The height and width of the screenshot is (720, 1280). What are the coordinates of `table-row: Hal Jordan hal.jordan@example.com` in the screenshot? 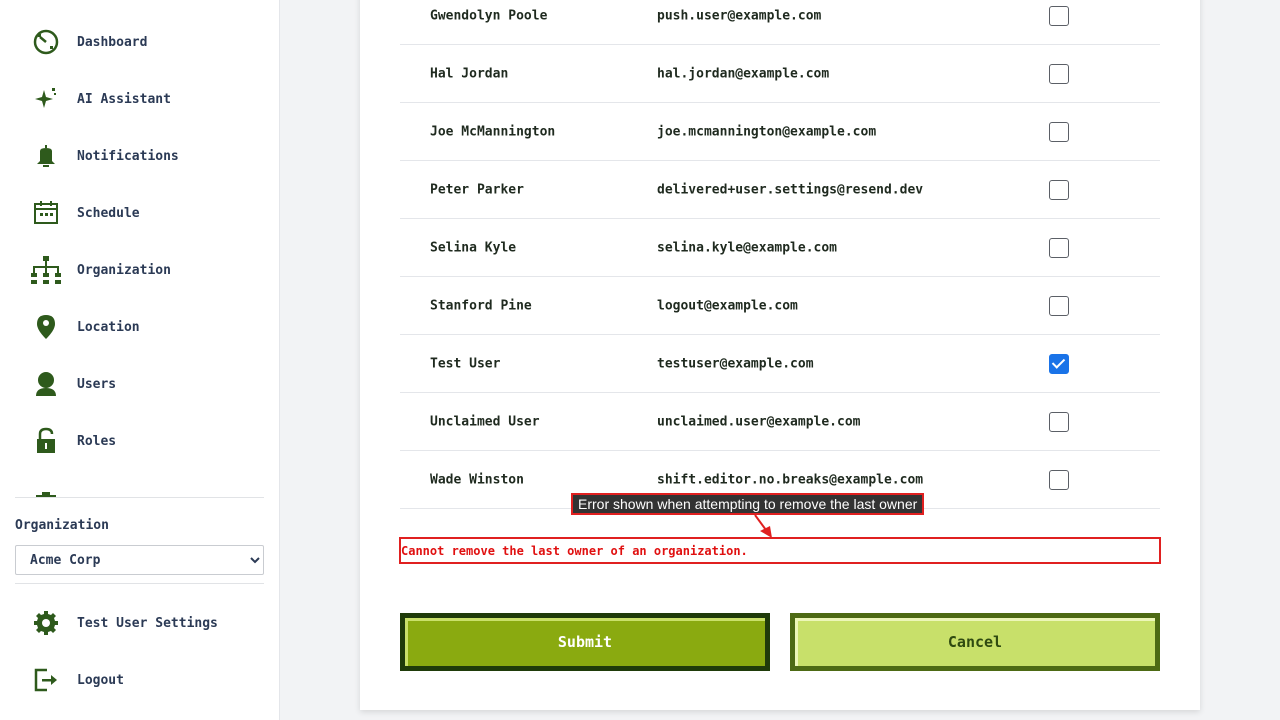 It's located at (780, 74).